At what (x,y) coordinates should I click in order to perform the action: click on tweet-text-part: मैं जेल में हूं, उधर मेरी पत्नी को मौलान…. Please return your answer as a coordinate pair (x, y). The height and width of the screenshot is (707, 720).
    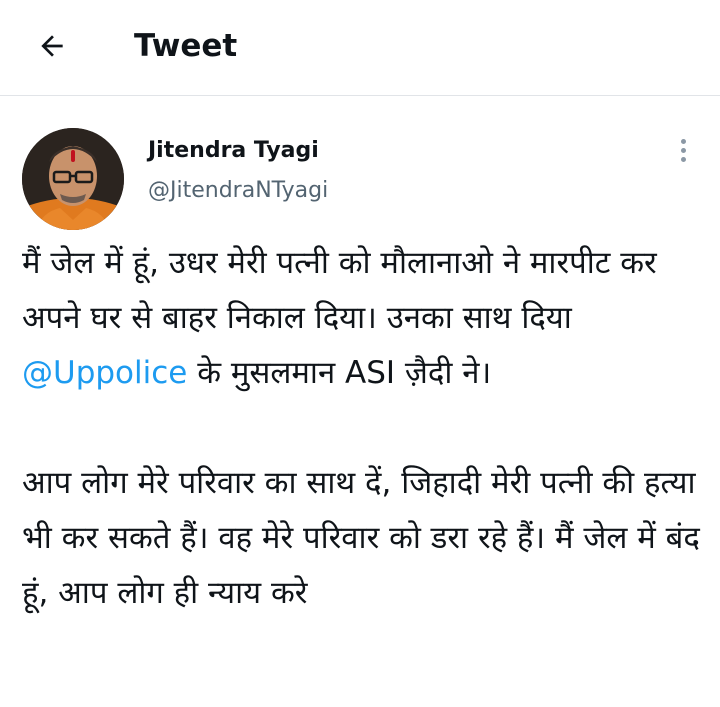
    Looking at the image, I should click on (339, 290).